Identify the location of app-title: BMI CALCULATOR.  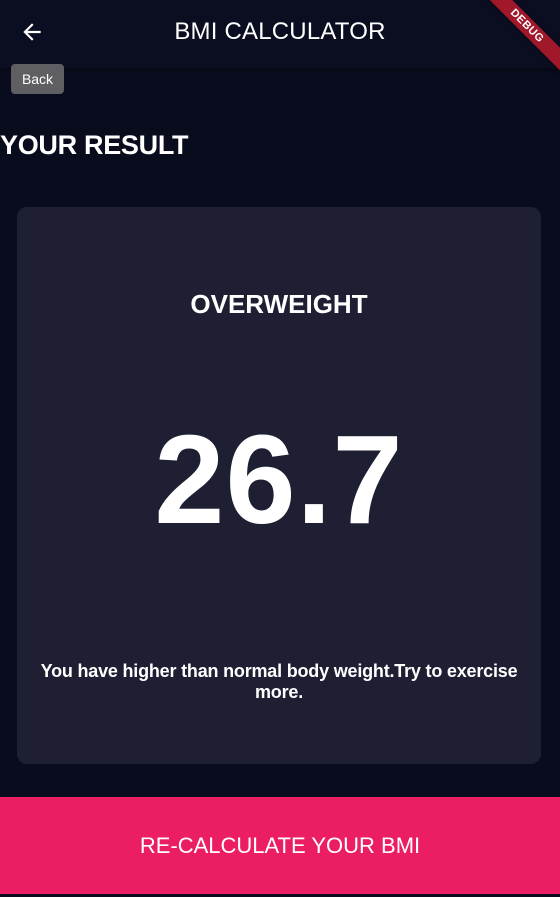
(280, 31).